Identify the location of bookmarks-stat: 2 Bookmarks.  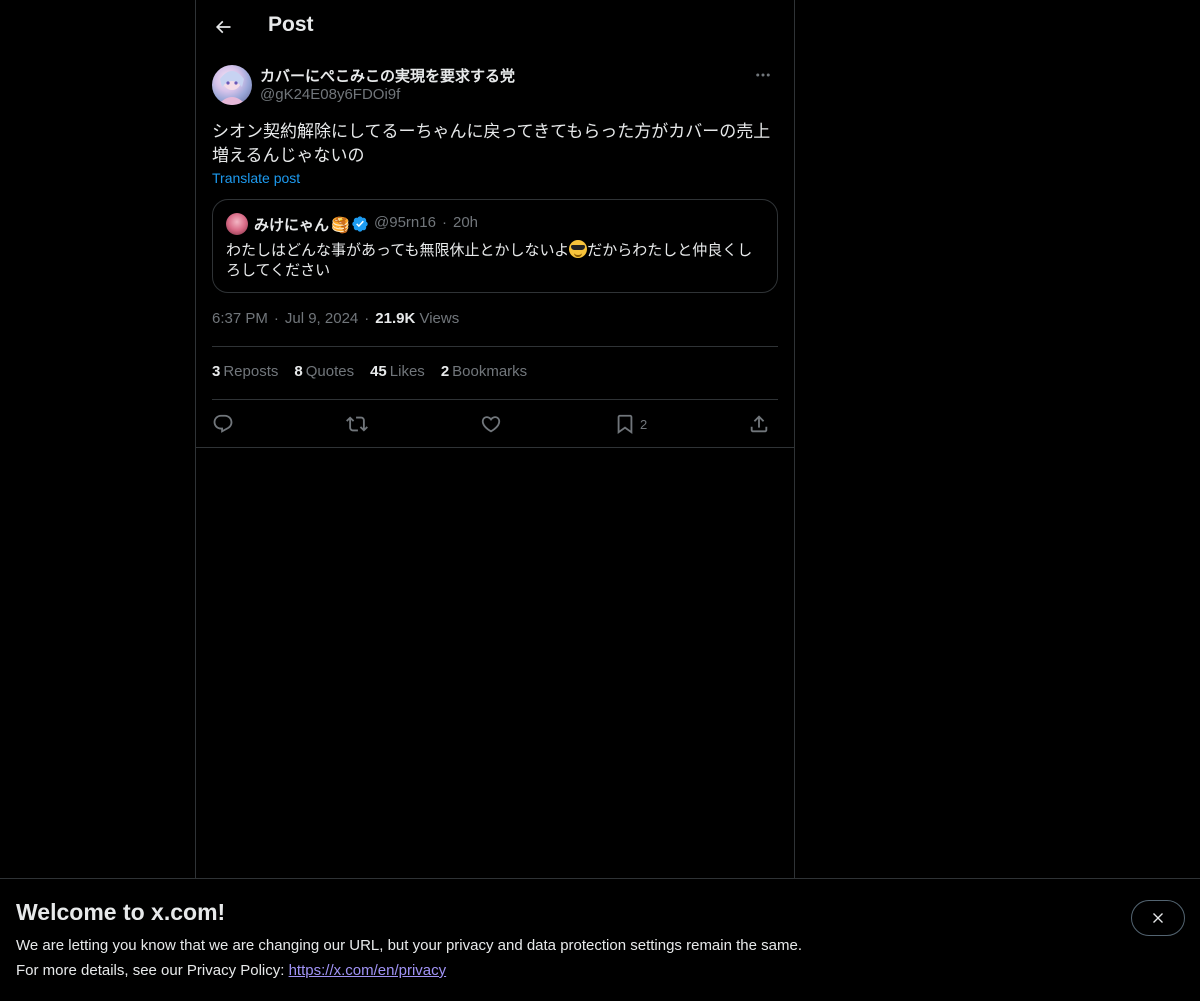
(484, 371).